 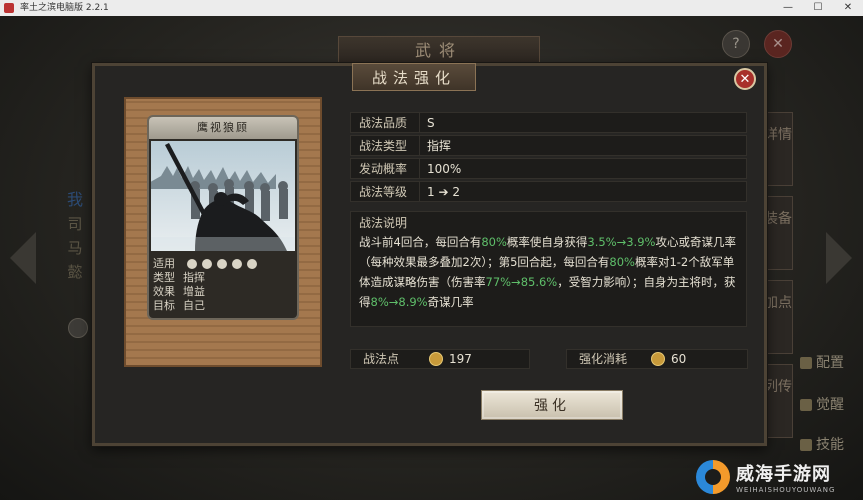 What do you see at coordinates (439, 51) in the screenshot?
I see `background-title: 武将` at bounding box center [439, 51].